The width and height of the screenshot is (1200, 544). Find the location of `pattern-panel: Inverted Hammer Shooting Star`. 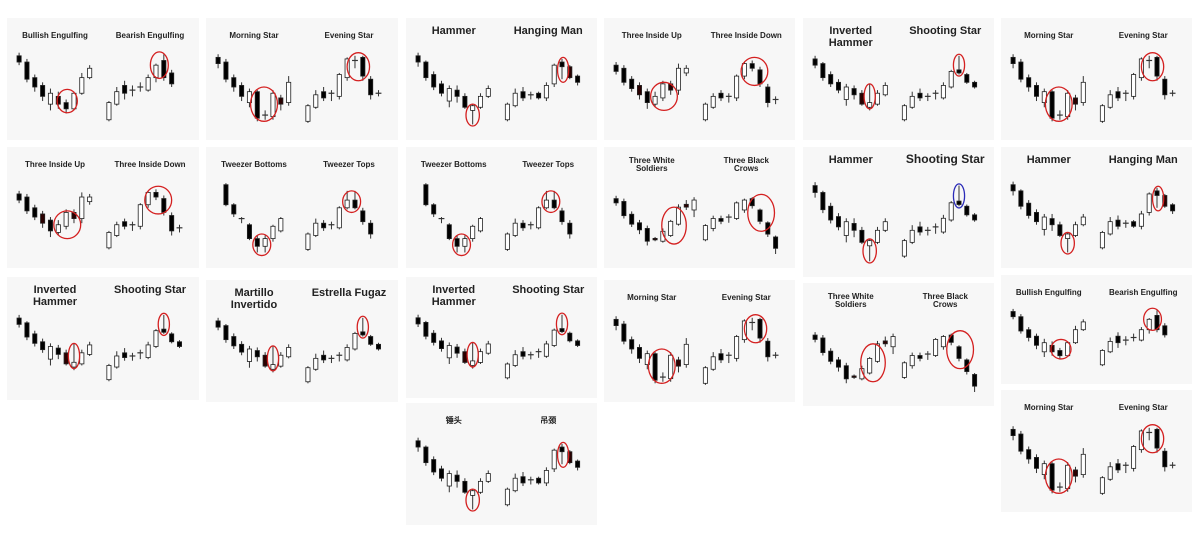

pattern-panel: Inverted Hammer Shooting Star is located at coordinates (898, 79).